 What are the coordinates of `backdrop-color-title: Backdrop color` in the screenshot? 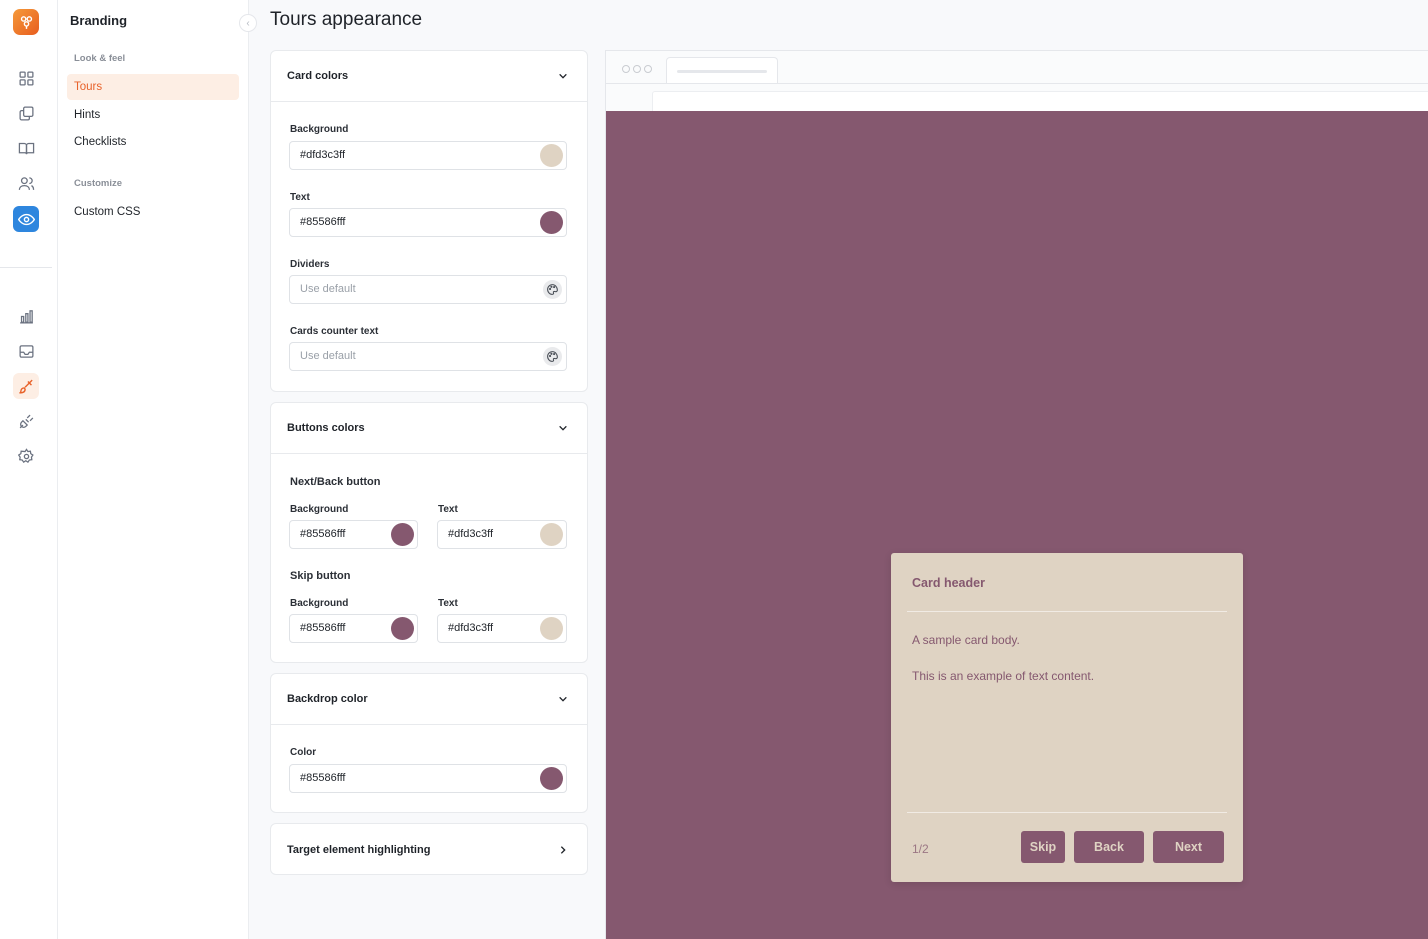 It's located at (327, 699).